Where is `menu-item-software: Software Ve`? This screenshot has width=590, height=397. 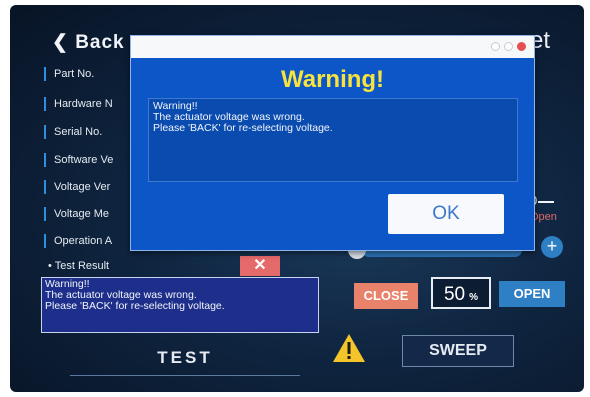
menu-item-software: Software Ve is located at coordinates (78, 164).